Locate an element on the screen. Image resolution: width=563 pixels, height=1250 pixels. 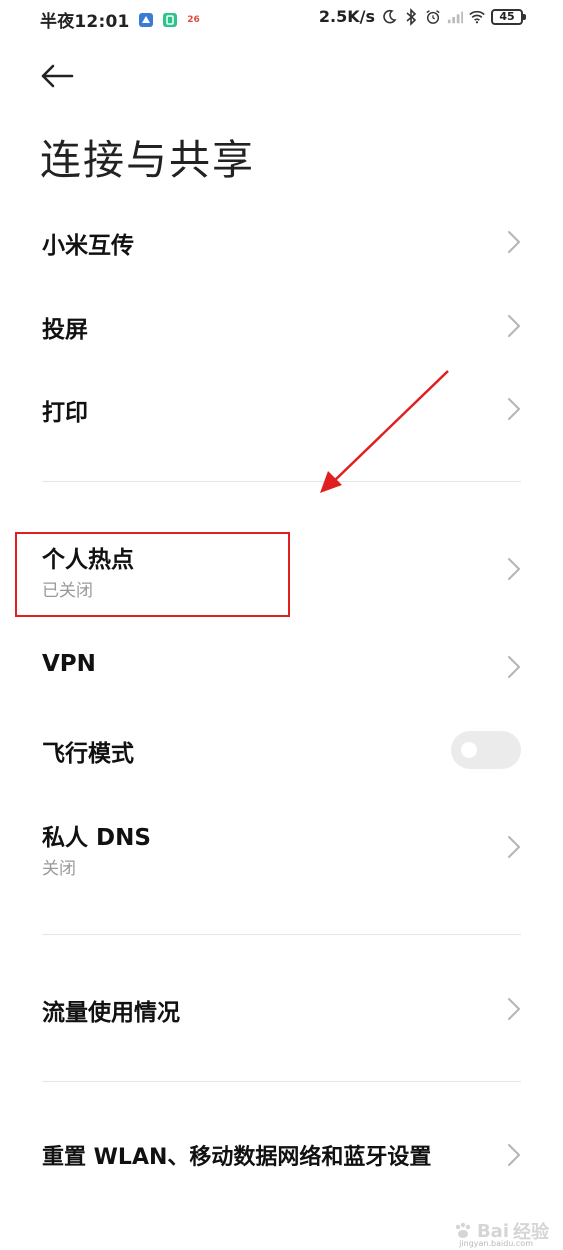
settings-row-mi-share: 小米互传 is located at coordinates (281, 242).